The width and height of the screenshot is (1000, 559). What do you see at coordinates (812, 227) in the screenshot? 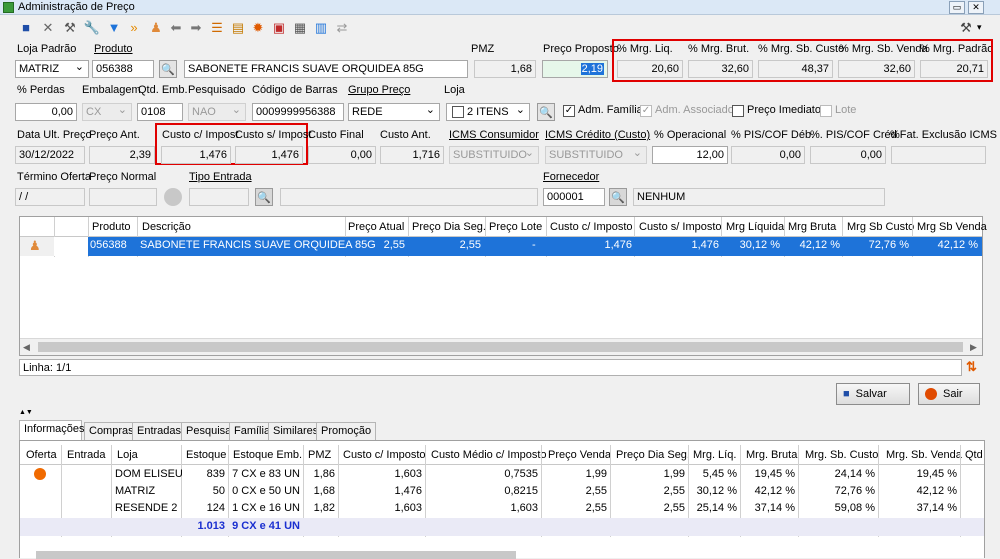
I see `col-mrg-bruta: Mrg Bruta` at bounding box center [812, 227].